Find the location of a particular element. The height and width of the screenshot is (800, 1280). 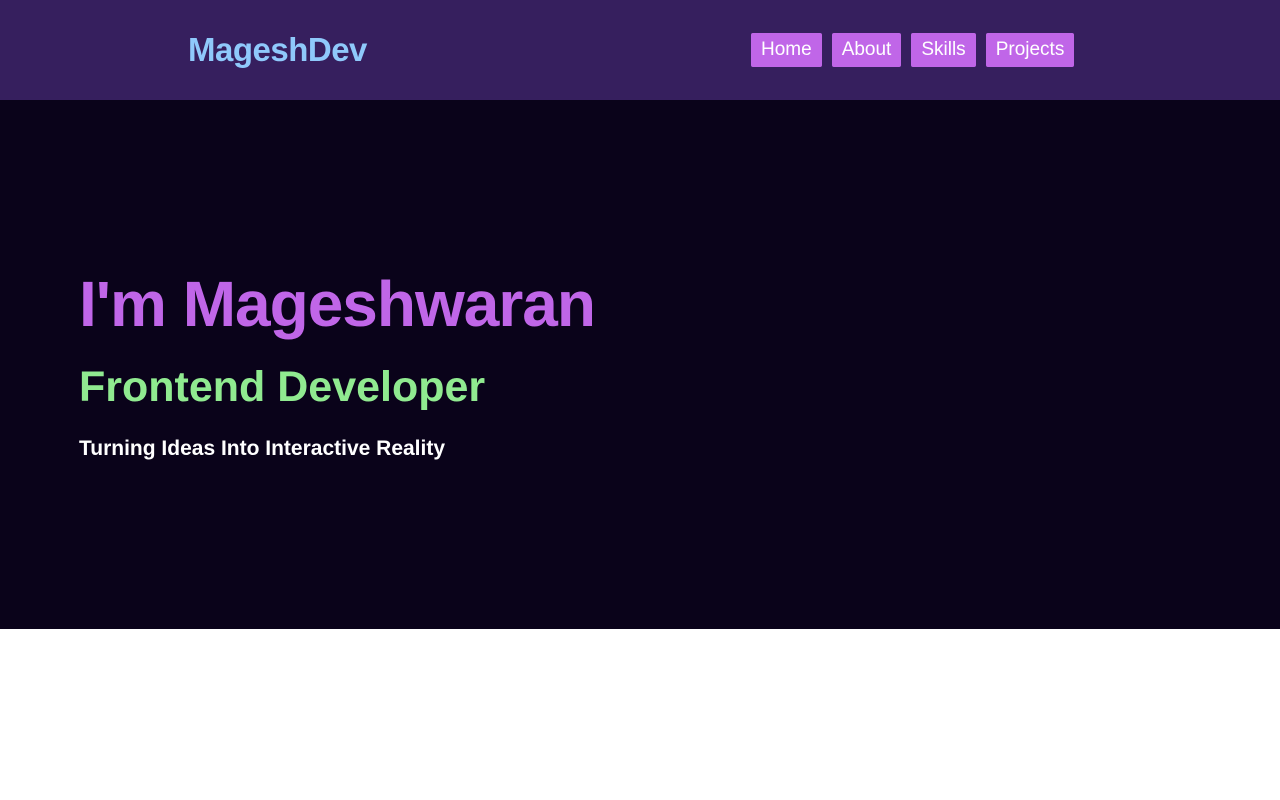

hero-tagline: Turning Ideas Into Interactive Reality is located at coordinates (262, 448).